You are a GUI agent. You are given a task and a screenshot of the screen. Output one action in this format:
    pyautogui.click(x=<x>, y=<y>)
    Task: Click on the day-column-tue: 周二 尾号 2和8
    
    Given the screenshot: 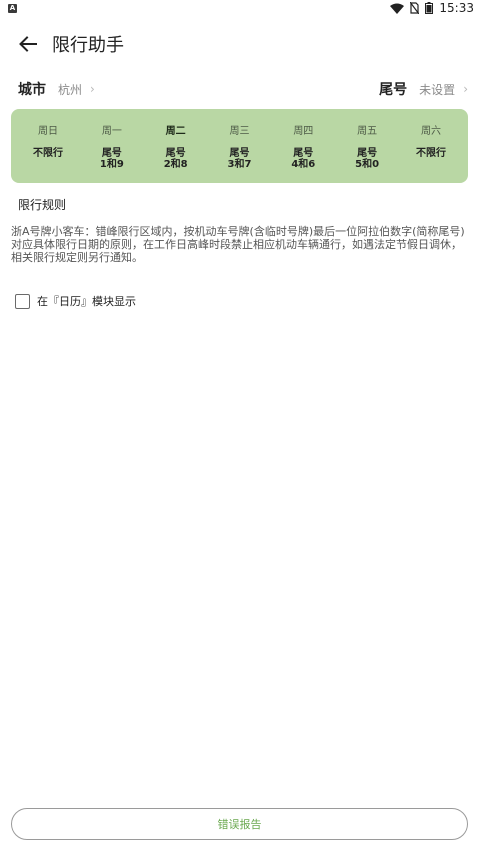 What is the action you would take?
    pyautogui.click(x=176, y=146)
    